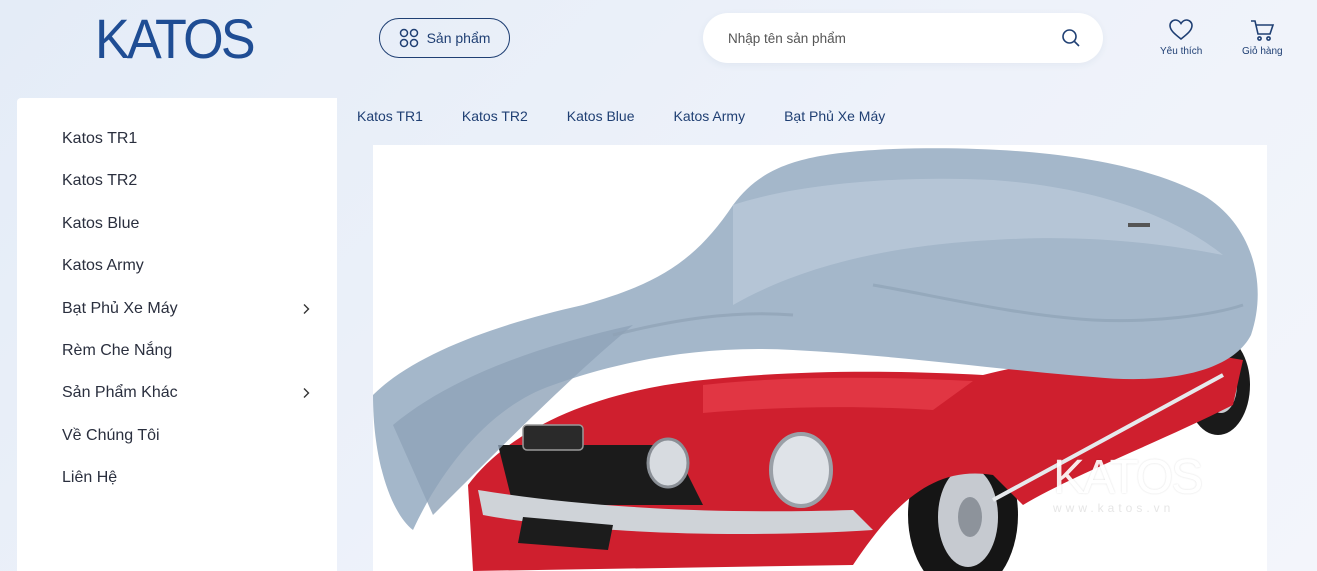 This screenshot has height=571, width=1317. I want to click on topnav-katos-tr2: Katos TR2, so click(495, 116).